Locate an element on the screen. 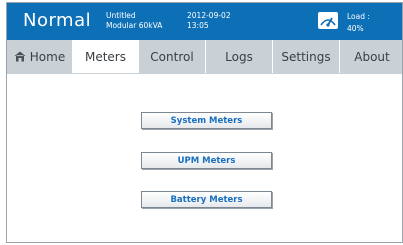 The height and width of the screenshot is (245, 403). tab-meters: Meters is located at coordinates (106, 56).